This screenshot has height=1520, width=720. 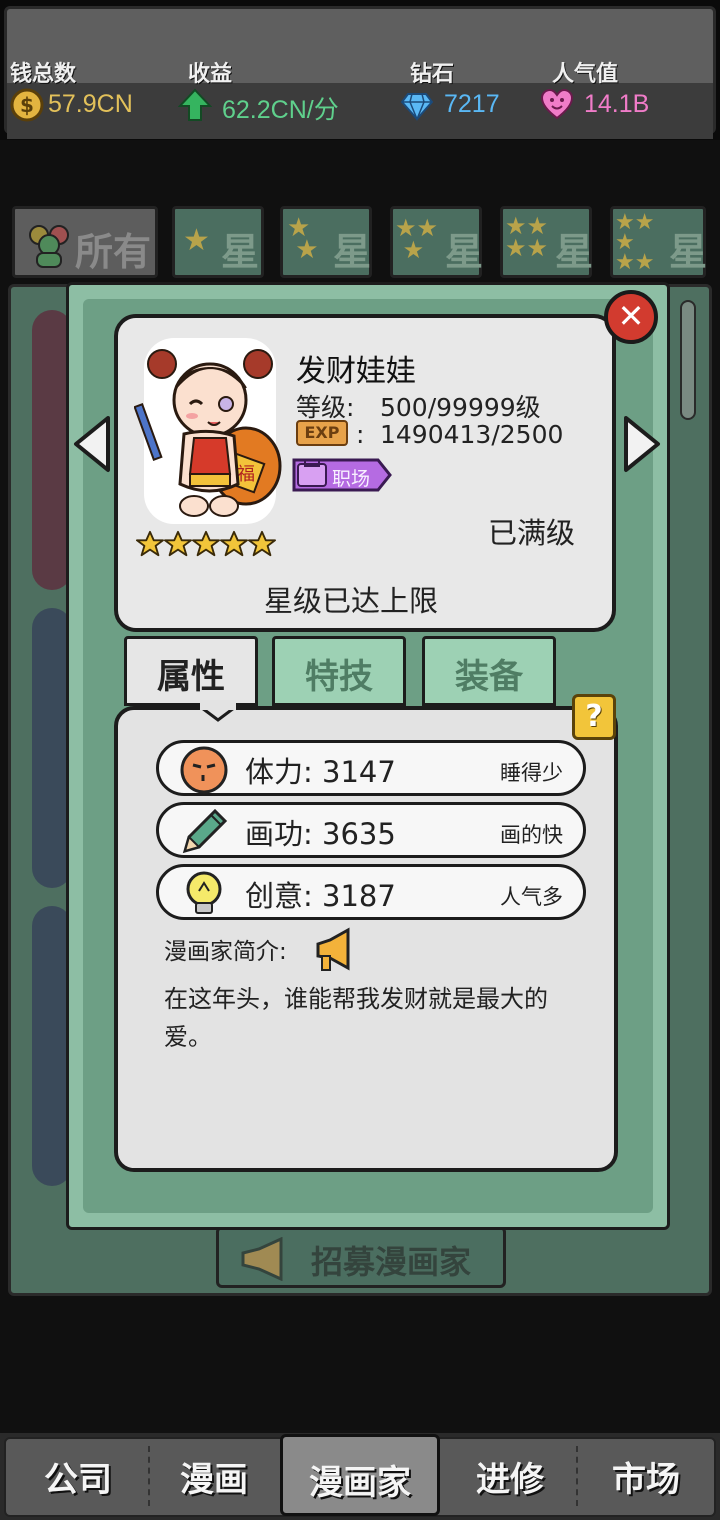 What do you see at coordinates (531, 897) in the screenshot?
I see `attribute-creativity-desc: 人气多` at bounding box center [531, 897].